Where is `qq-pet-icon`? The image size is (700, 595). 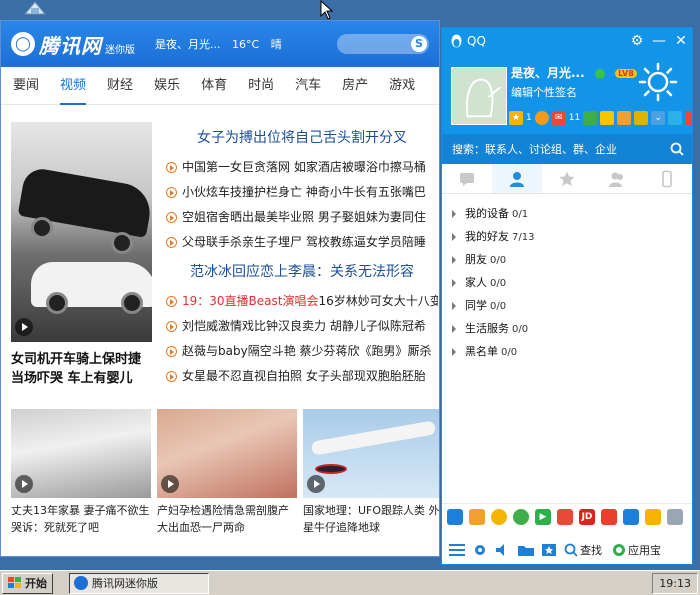 qq-pet-icon is located at coordinates (477, 516).